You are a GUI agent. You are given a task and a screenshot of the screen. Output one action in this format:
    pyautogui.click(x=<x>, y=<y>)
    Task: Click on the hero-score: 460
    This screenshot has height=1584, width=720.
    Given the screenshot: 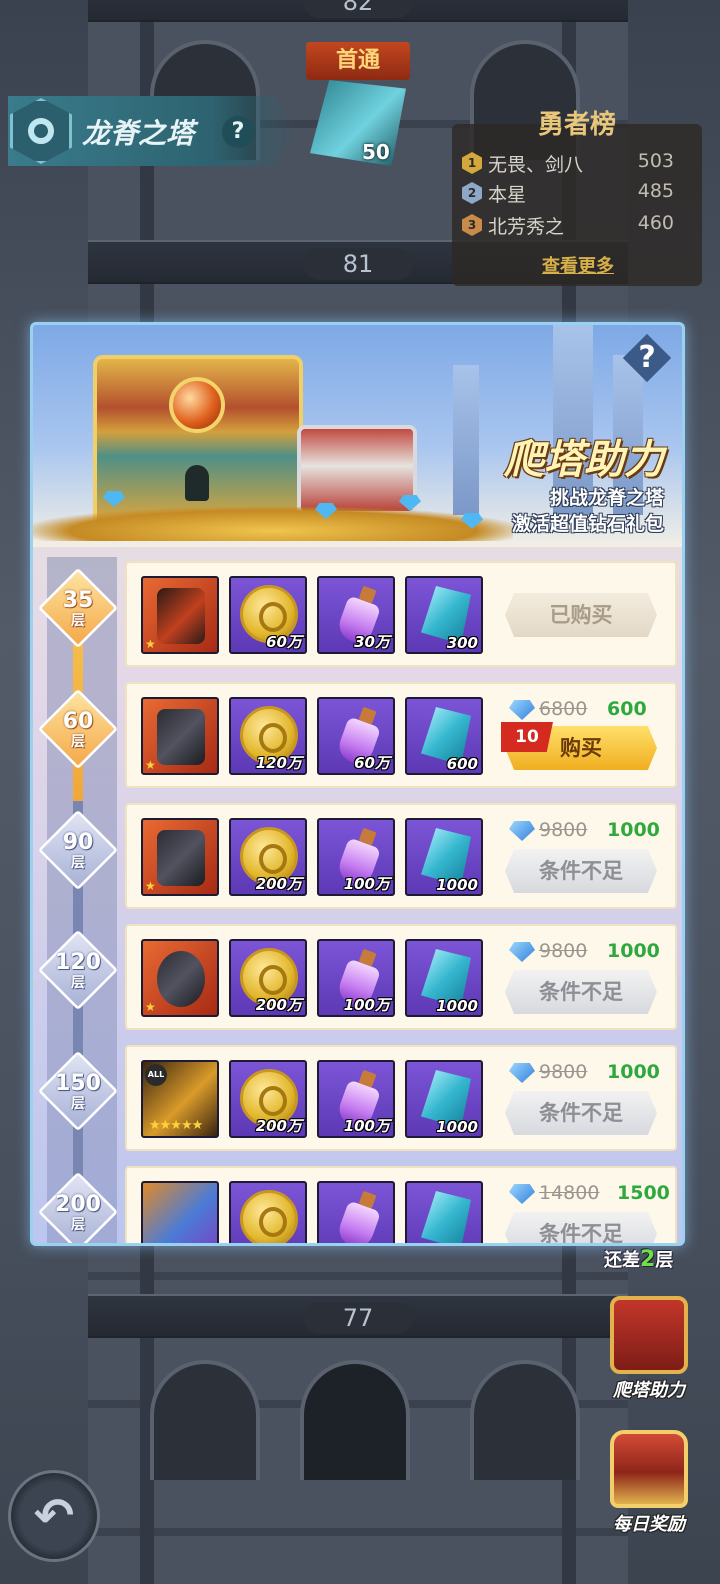 What is the action you would take?
    pyautogui.click(x=655, y=223)
    